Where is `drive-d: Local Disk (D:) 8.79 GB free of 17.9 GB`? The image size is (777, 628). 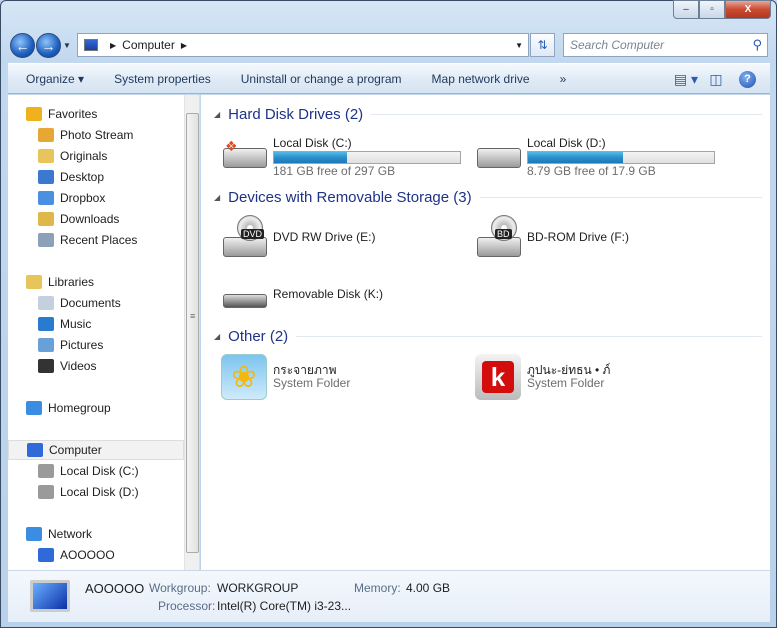 drive-d: Local Disk (D:) 8.79 GB free of 17.9 GB is located at coordinates (600, 159).